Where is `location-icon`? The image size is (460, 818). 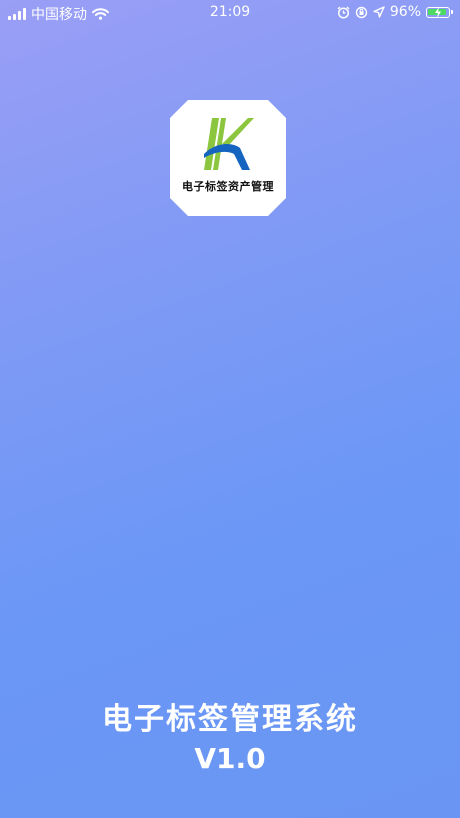 location-icon is located at coordinates (379, 12).